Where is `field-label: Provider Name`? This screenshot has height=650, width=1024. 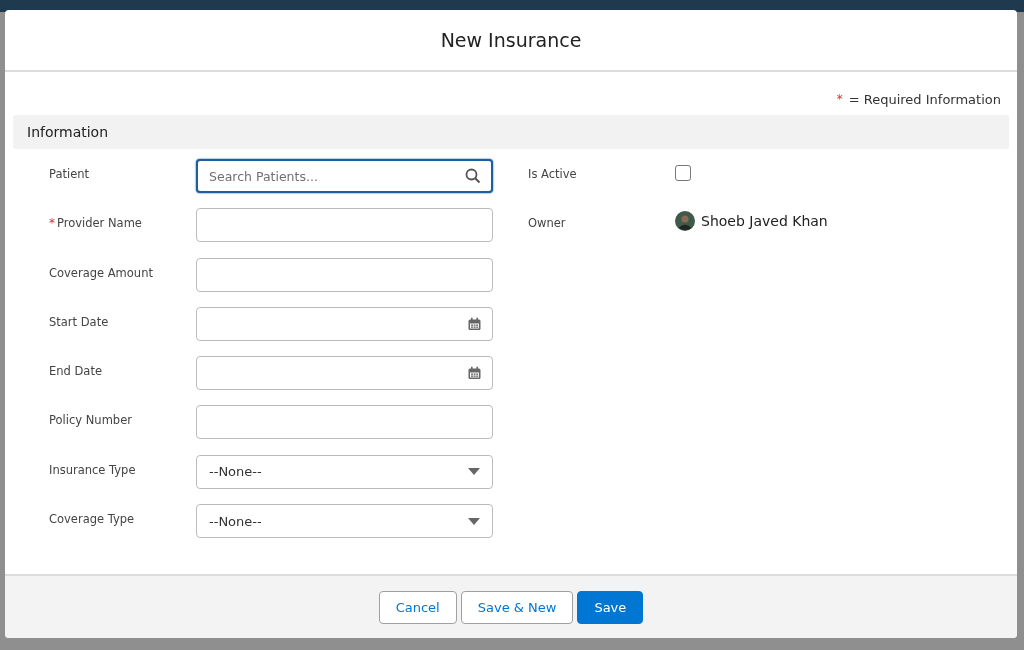
field-label: Provider Name is located at coordinates (99, 223).